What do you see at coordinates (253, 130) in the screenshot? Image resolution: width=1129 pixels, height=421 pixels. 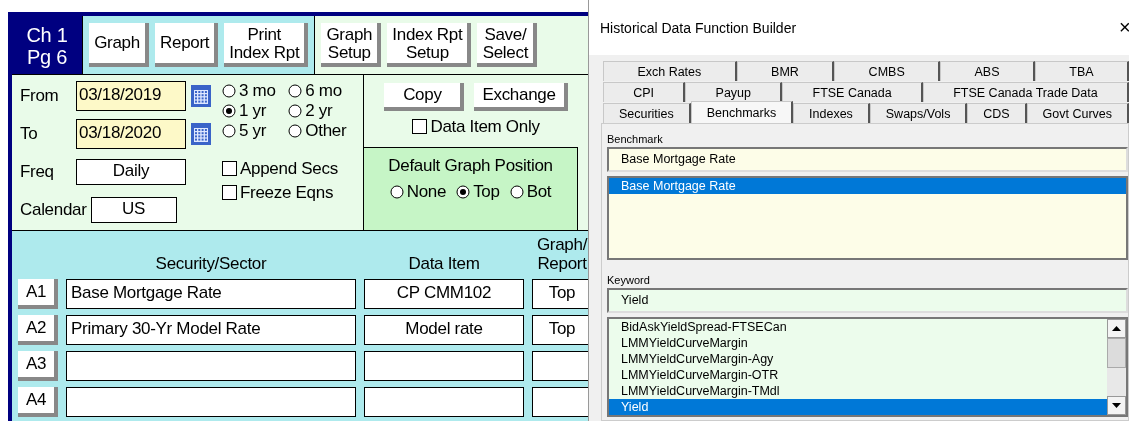 I see `option-label: 5 yr` at bounding box center [253, 130].